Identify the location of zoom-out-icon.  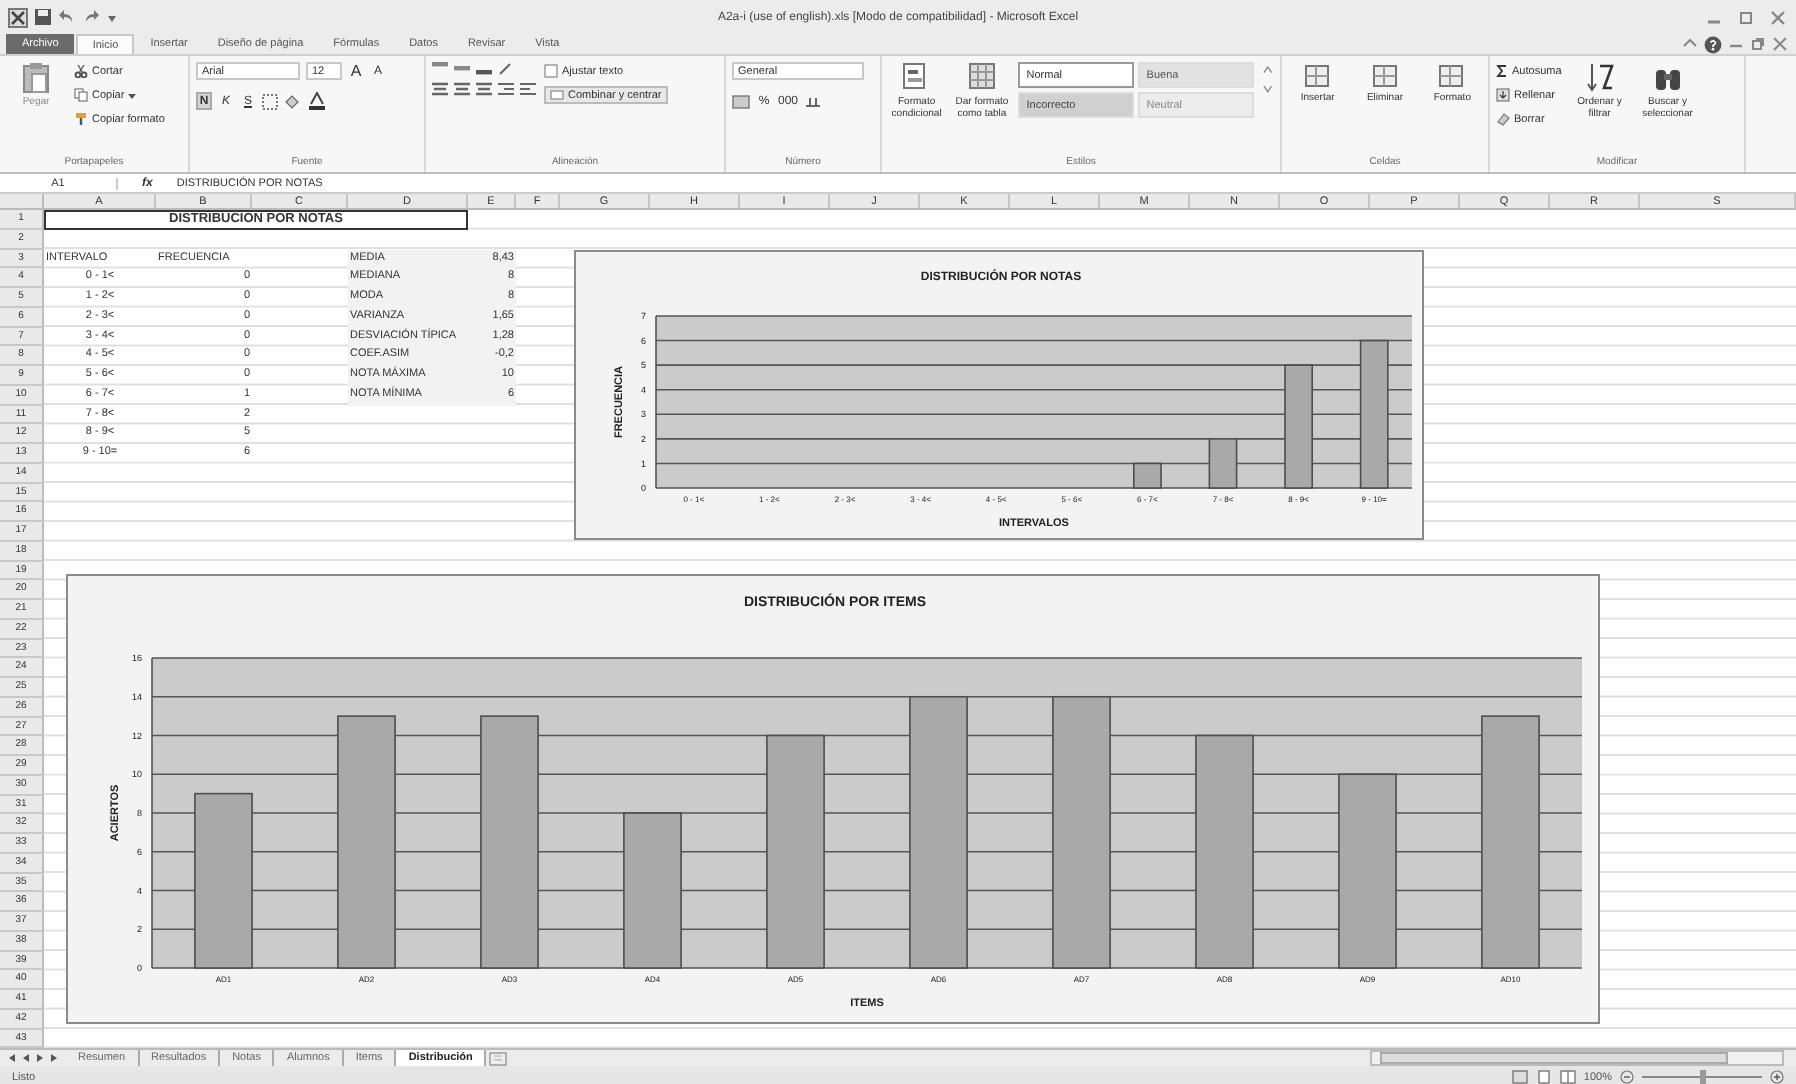
(1627, 1077).